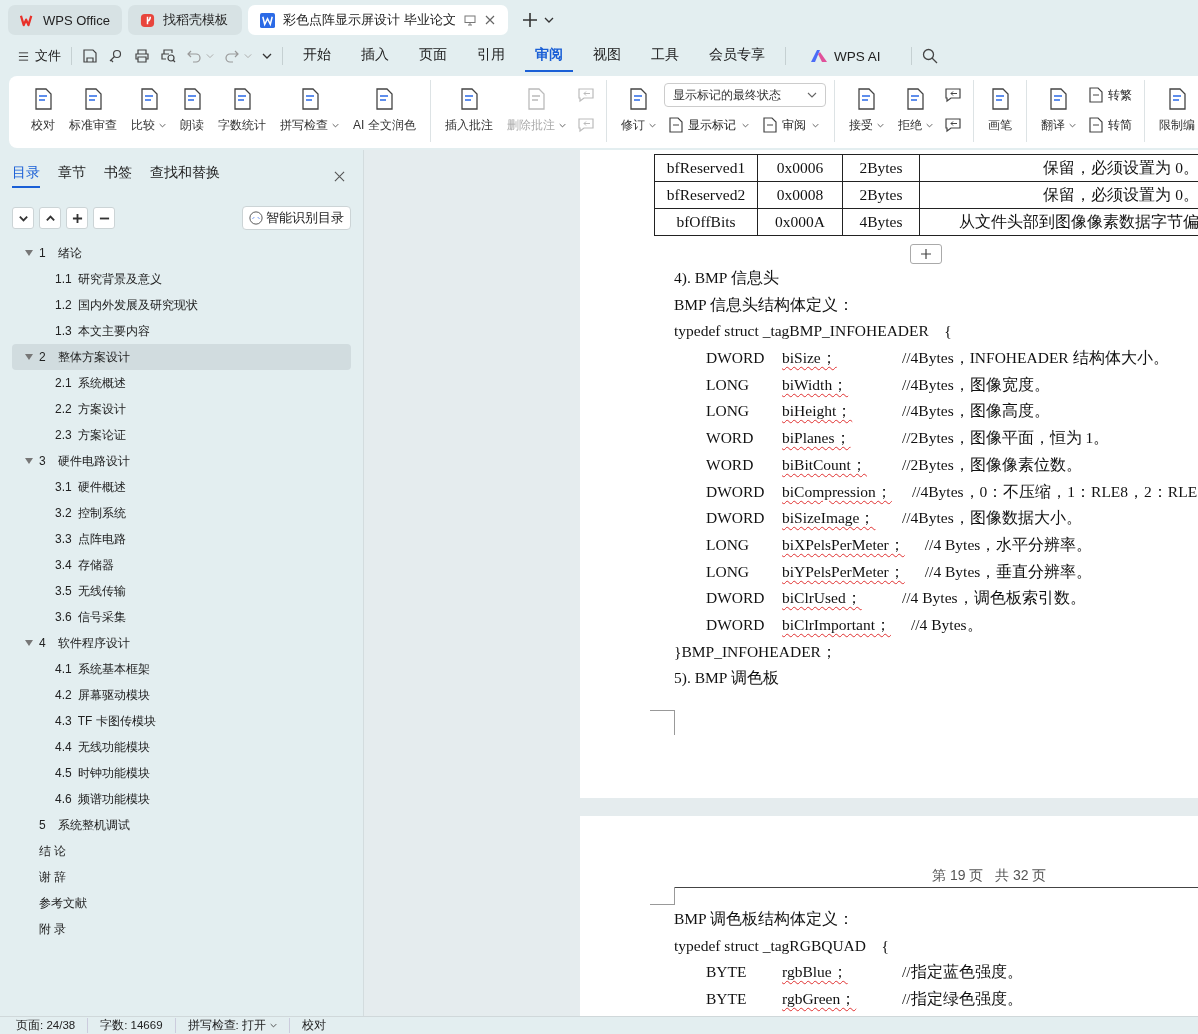 This screenshot has width=1198, height=1034. Describe the element at coordinates (181, 669) in the screenshot. I see `toc-item: 4.1 系统基本框架` at that location.